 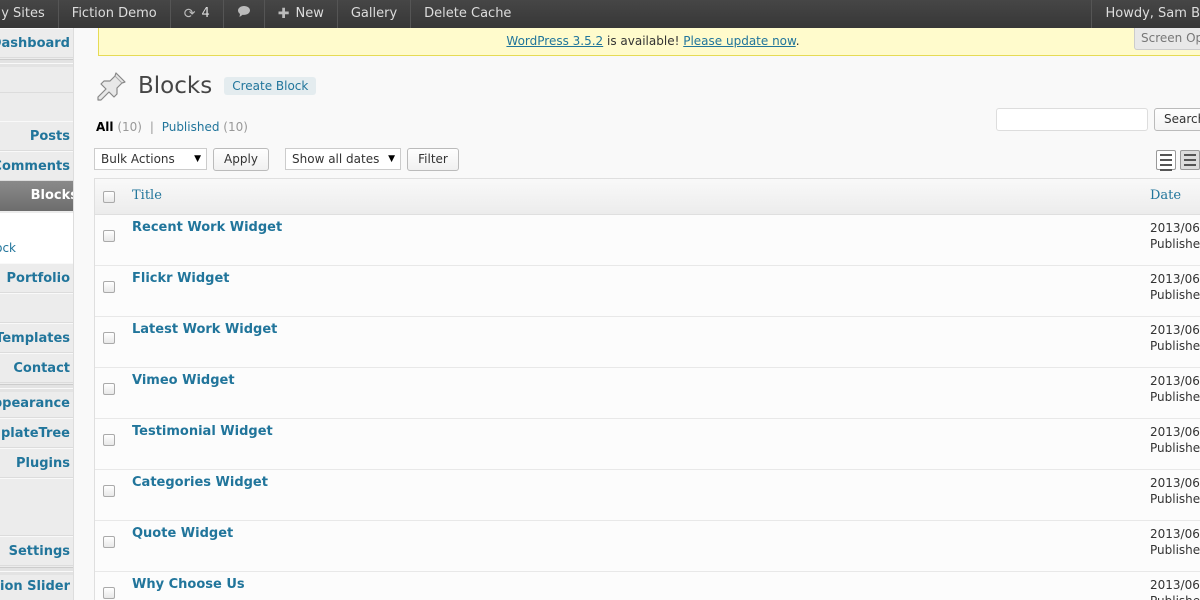 What do you see at coordinates (647, 240) in the screenshot?
I see `table-row: Recent Work Widget 2013/06 Published` at bounding box center [647, 240].